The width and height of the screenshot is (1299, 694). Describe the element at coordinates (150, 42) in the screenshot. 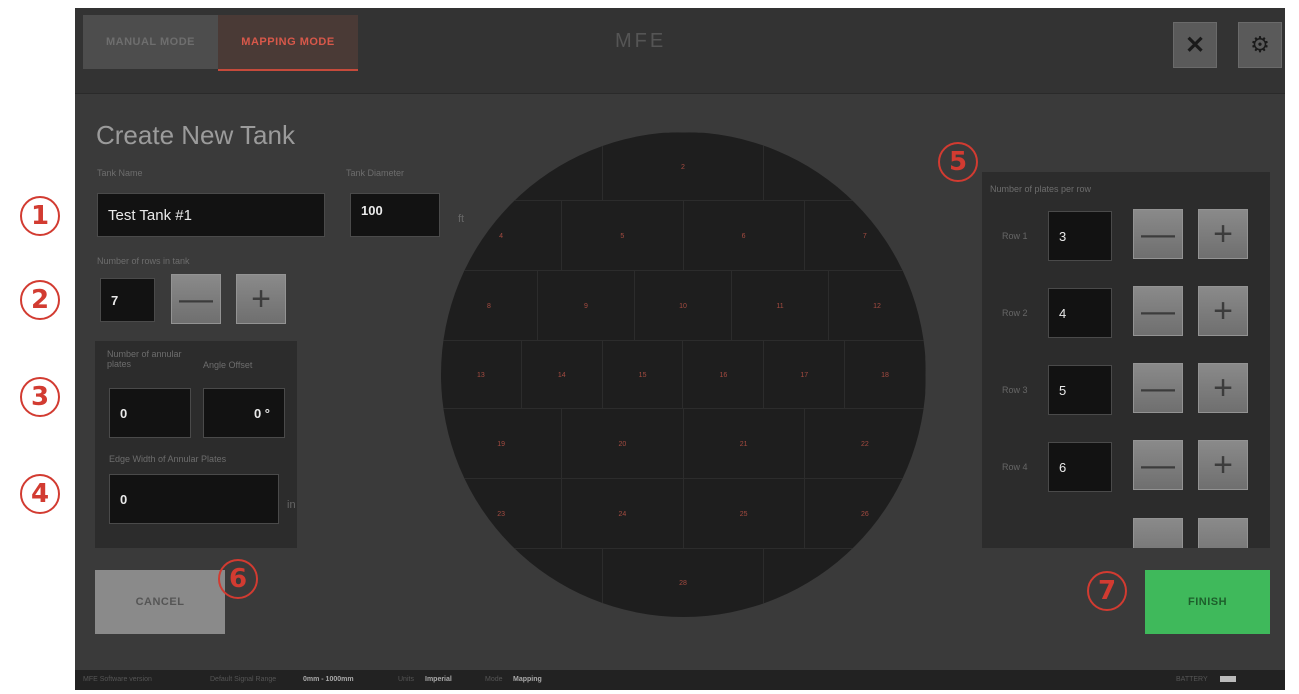

I see `tab-manual-mode: MANUAL MODE` at that location.